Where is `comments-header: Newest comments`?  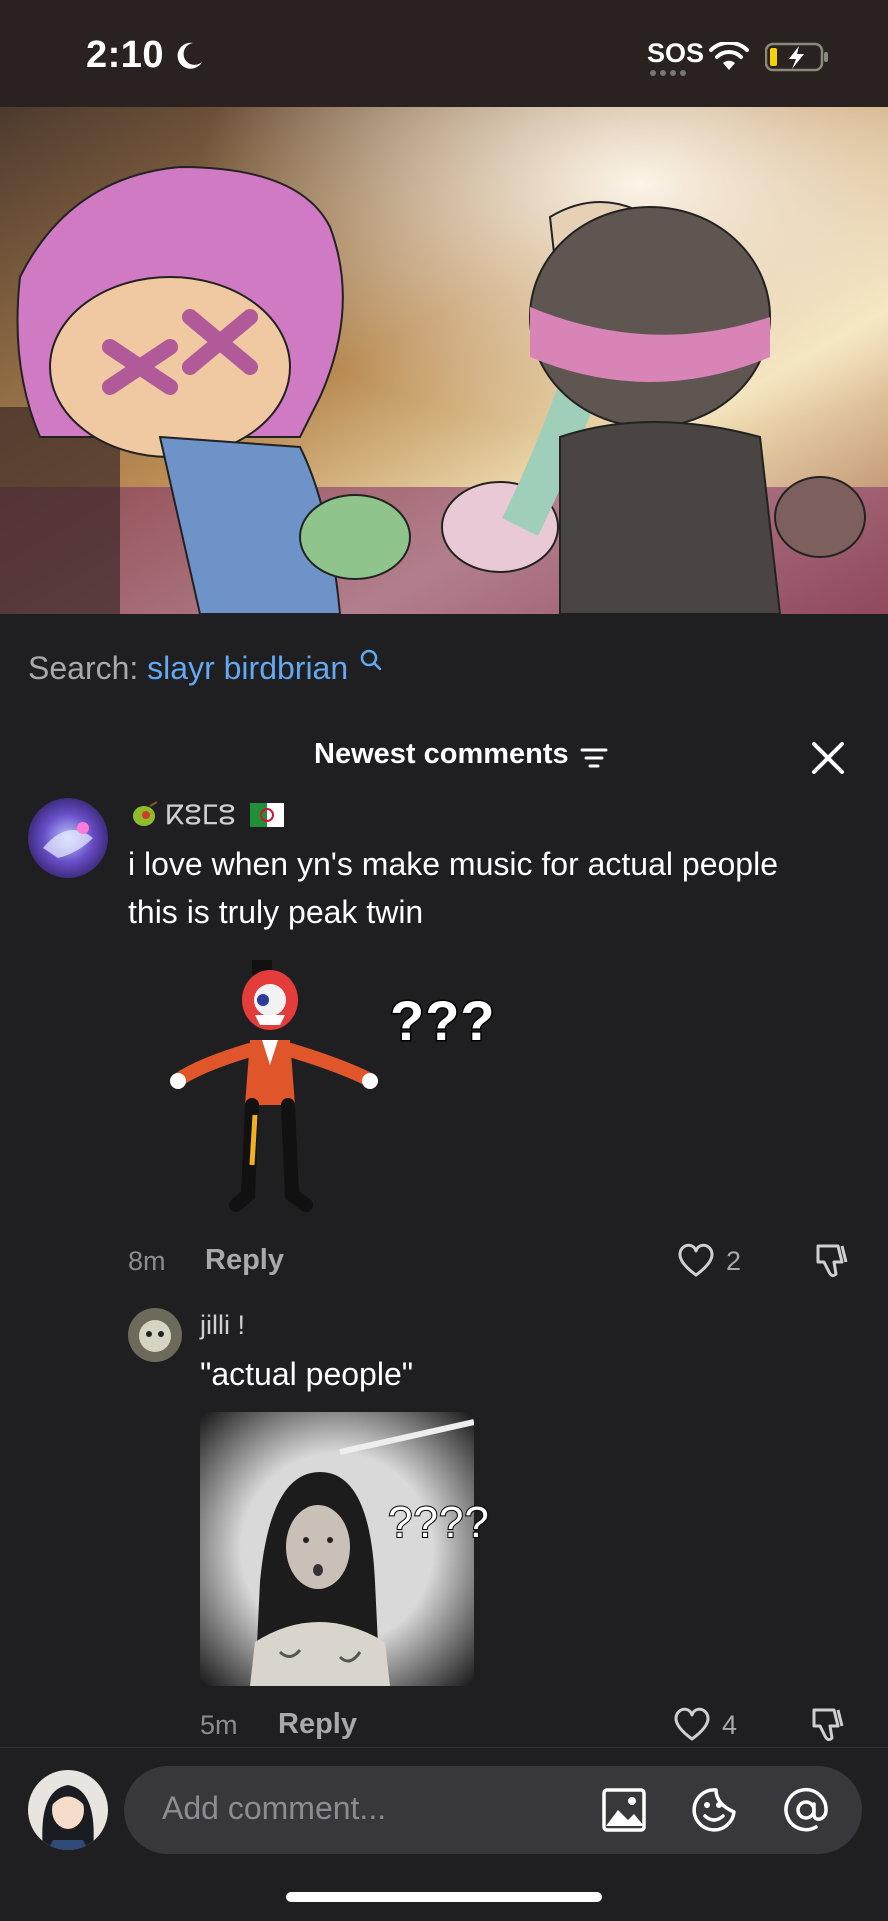 comments-header: Newest comments is located at coordinates (444, 758).